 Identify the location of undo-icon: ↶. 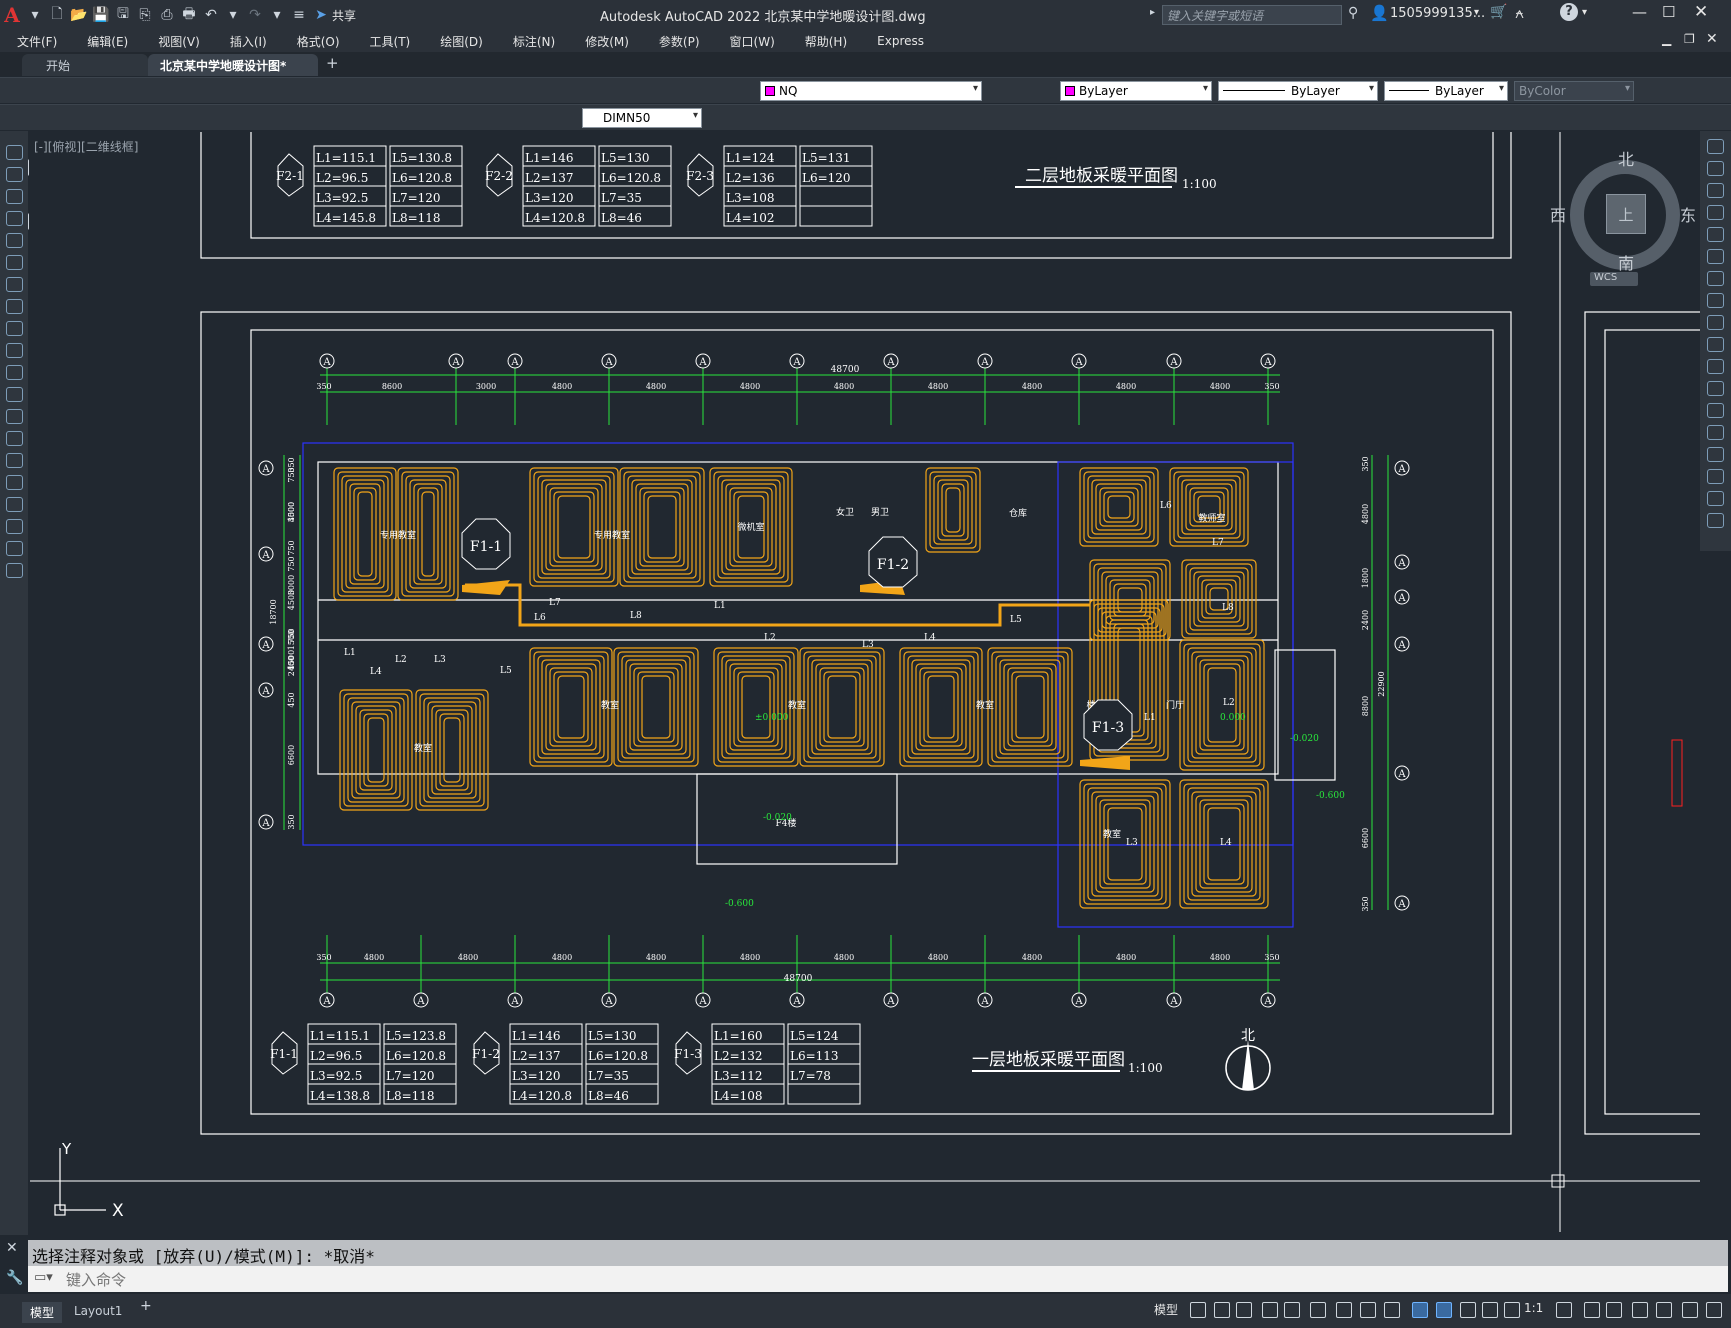
(211, 15).